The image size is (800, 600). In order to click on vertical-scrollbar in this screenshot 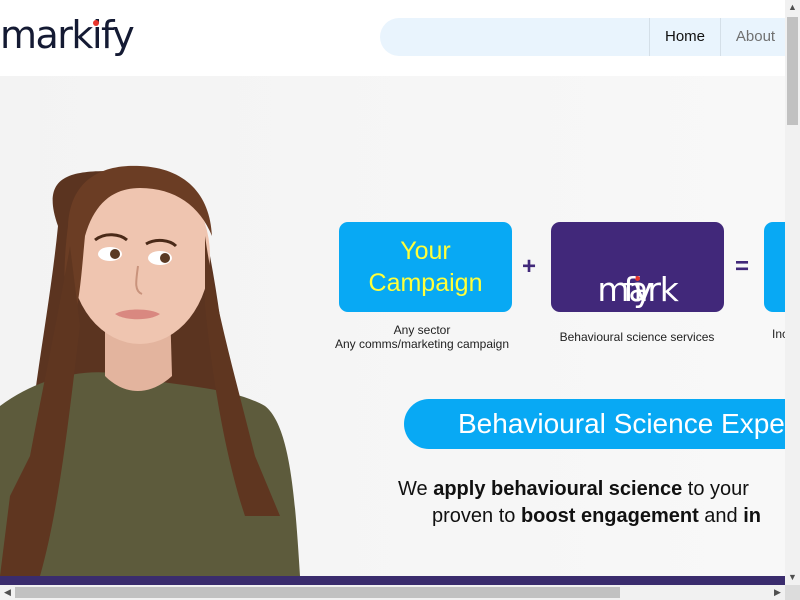, I will do `click(792, 292)`.